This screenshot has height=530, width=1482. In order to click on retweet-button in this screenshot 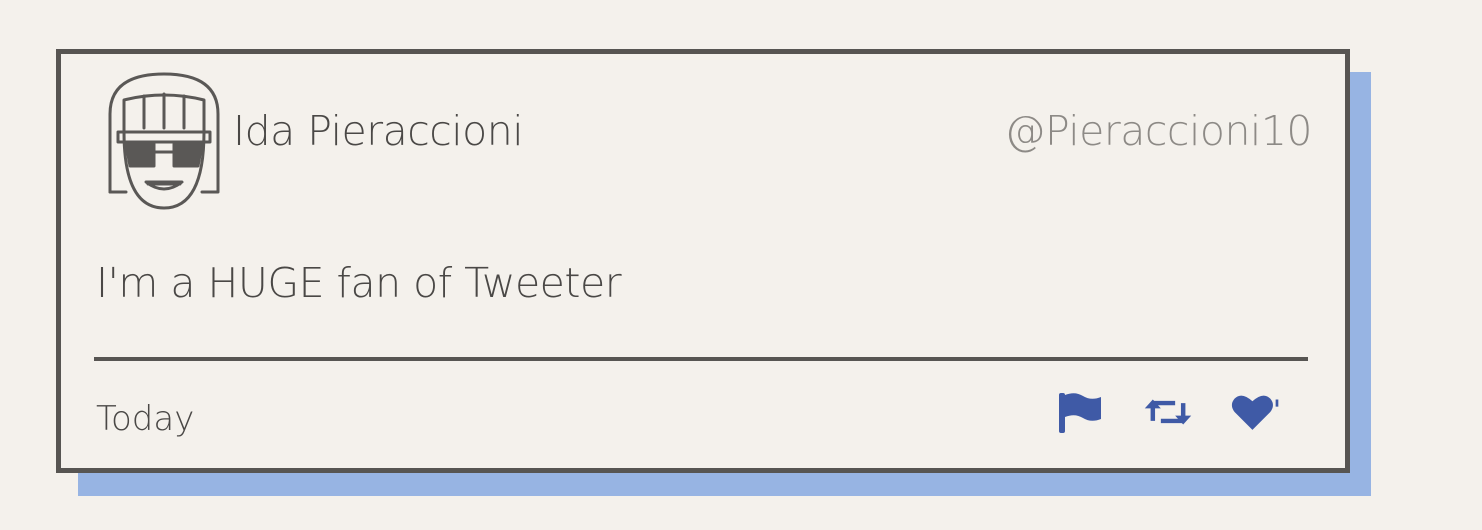, I will do `click(1168, 412)`.